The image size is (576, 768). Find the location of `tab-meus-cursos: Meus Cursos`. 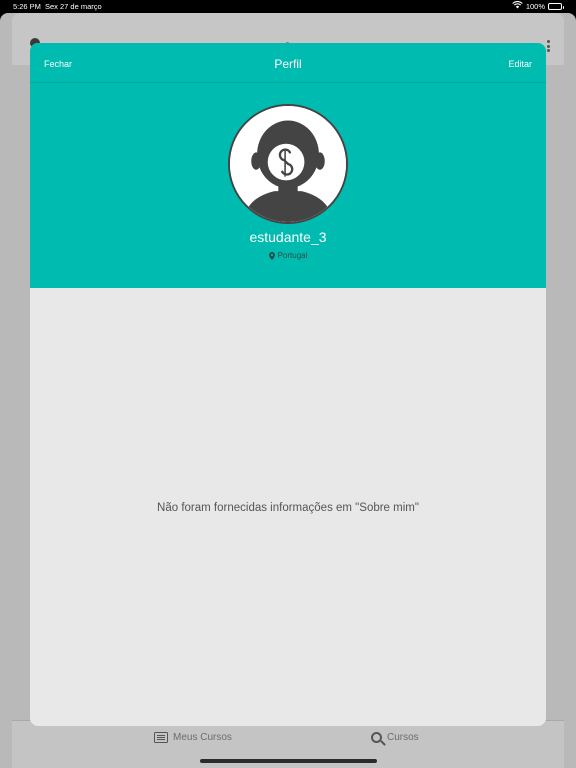

tab-meus-cursos: Meus Cursos is located at coordinates (193, 737).